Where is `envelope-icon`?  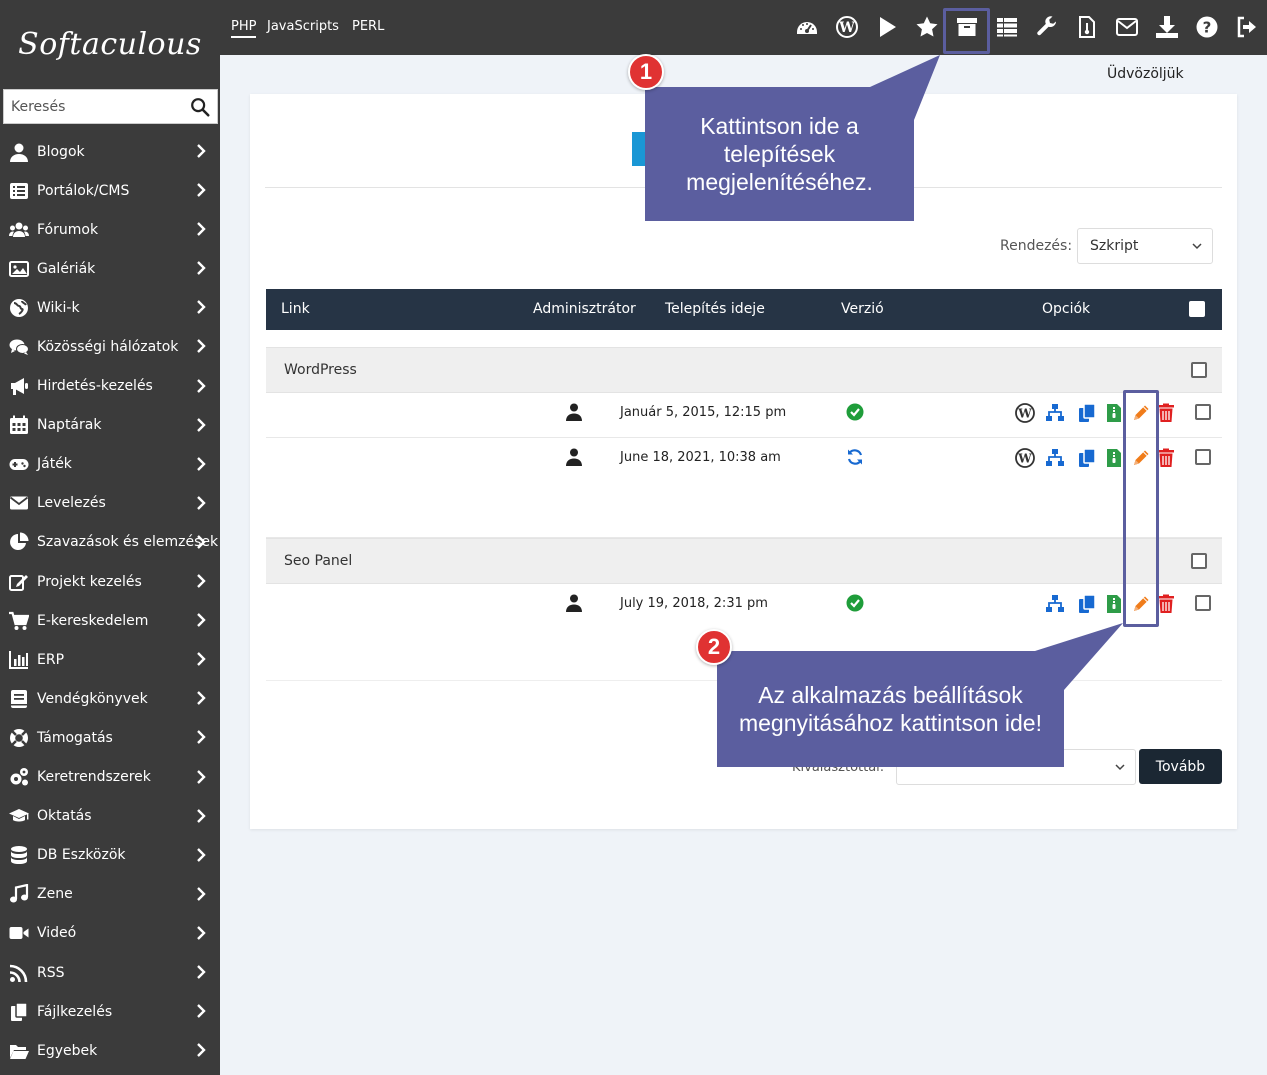 envelope-icon is located at coordinates (1127, 27).